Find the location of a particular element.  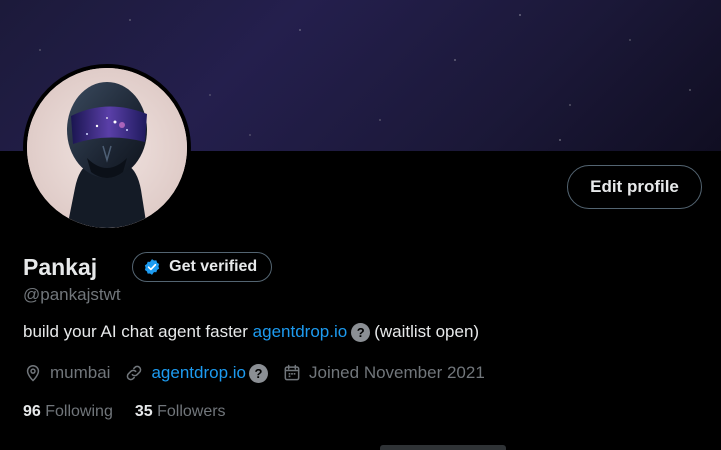

website-link: agentdrop.io is located at coordinates (198, 373).